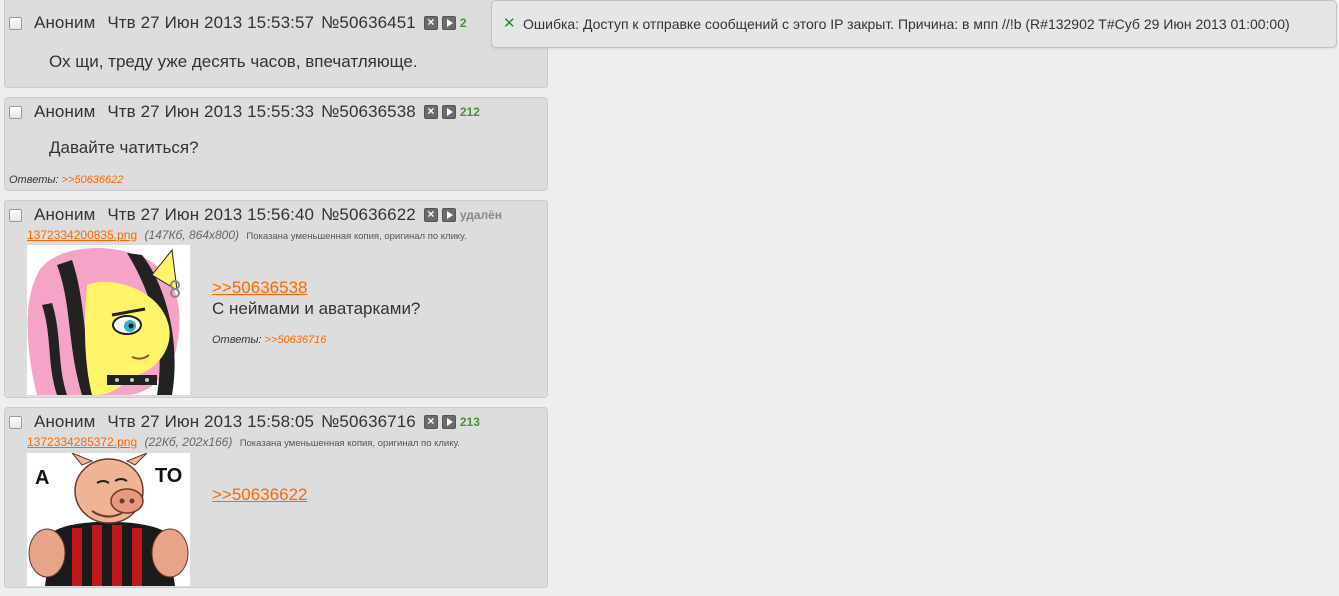 The image size is (1339, 596). What do you see at coordinates (188, 442) in the screenshot?
I see `file-meta: (22Кб, 202x166)` at bounding box center [188, 442].